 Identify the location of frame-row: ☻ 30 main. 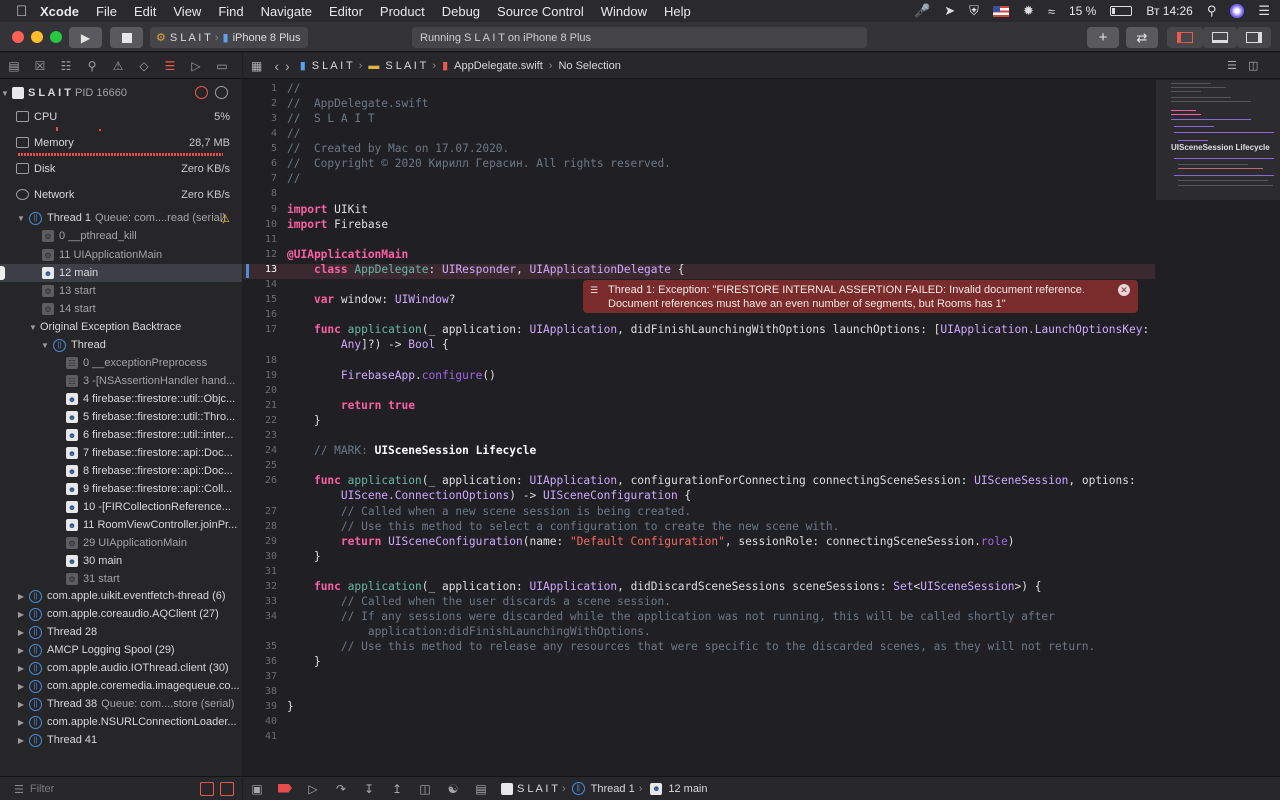
(121, 561).